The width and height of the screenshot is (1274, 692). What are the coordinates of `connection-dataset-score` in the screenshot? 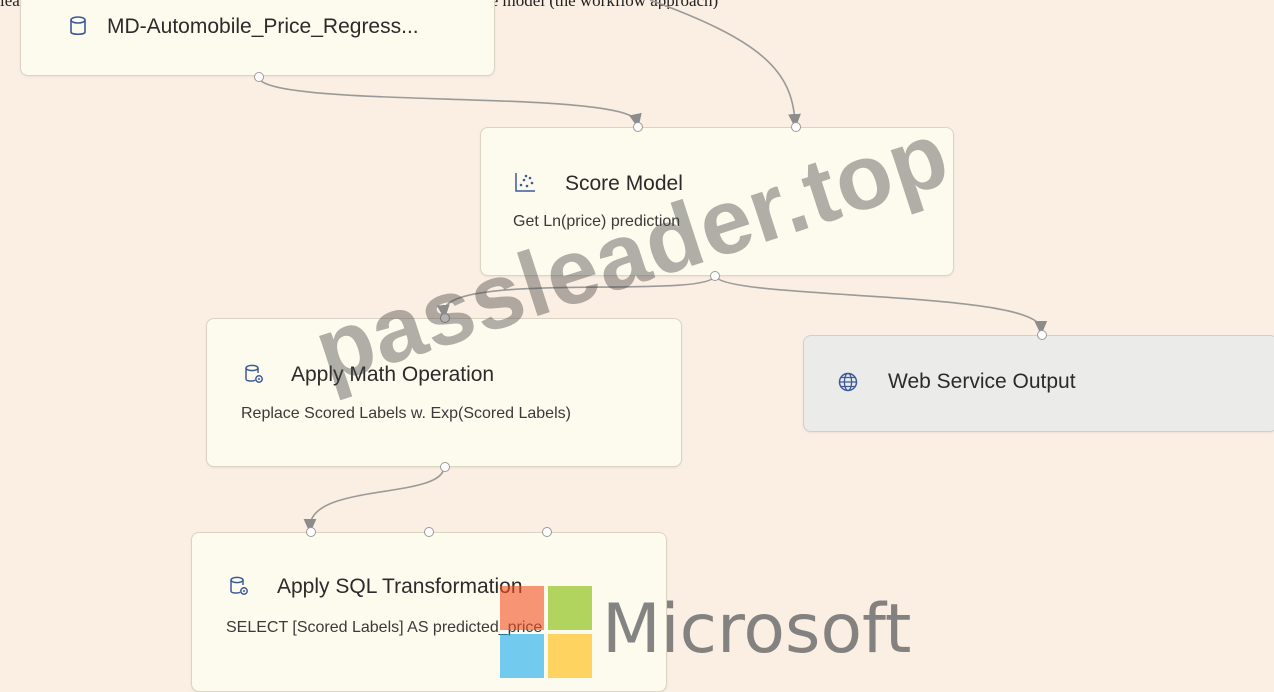 It's located at (449, 102).